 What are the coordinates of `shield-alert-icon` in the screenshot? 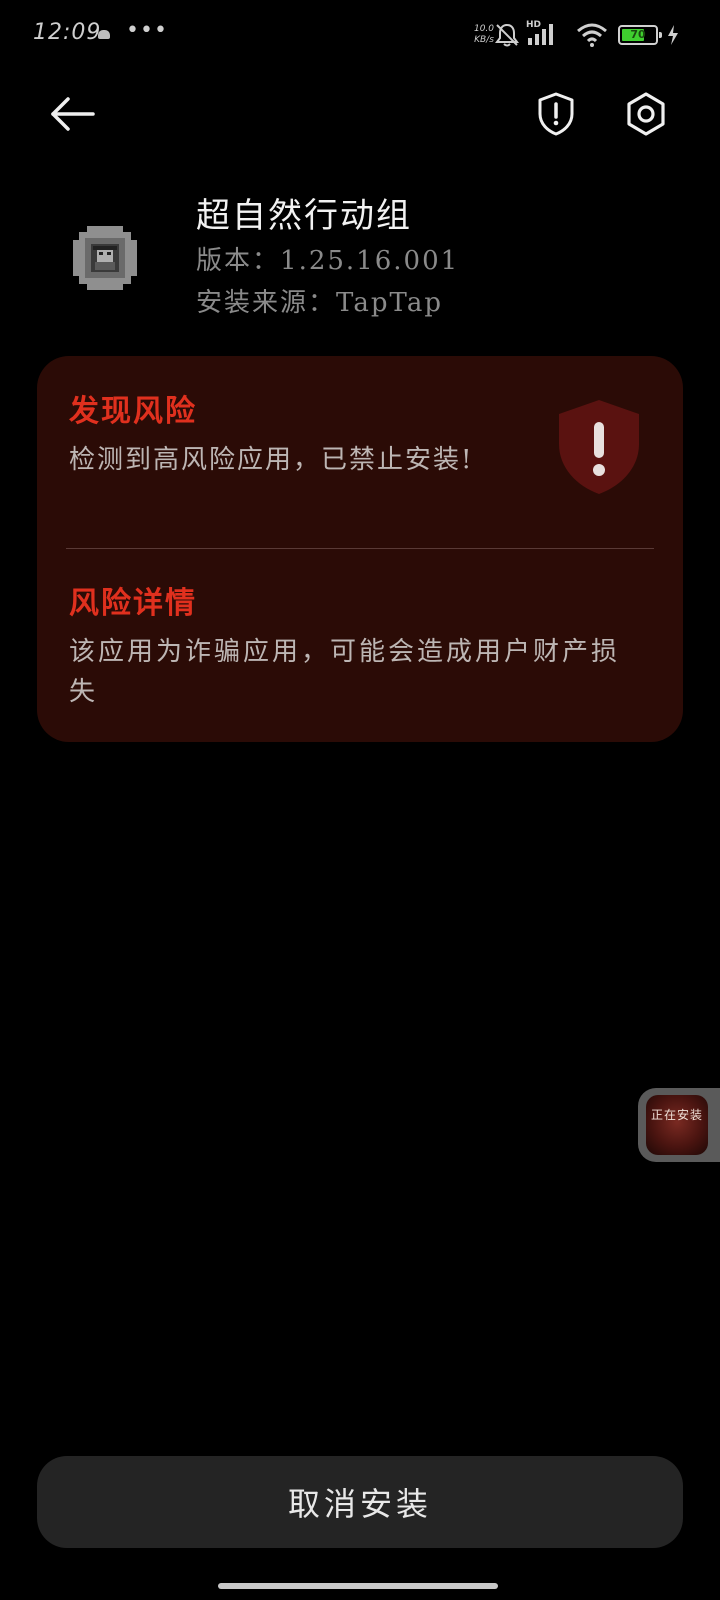 It's located at (556, 114).